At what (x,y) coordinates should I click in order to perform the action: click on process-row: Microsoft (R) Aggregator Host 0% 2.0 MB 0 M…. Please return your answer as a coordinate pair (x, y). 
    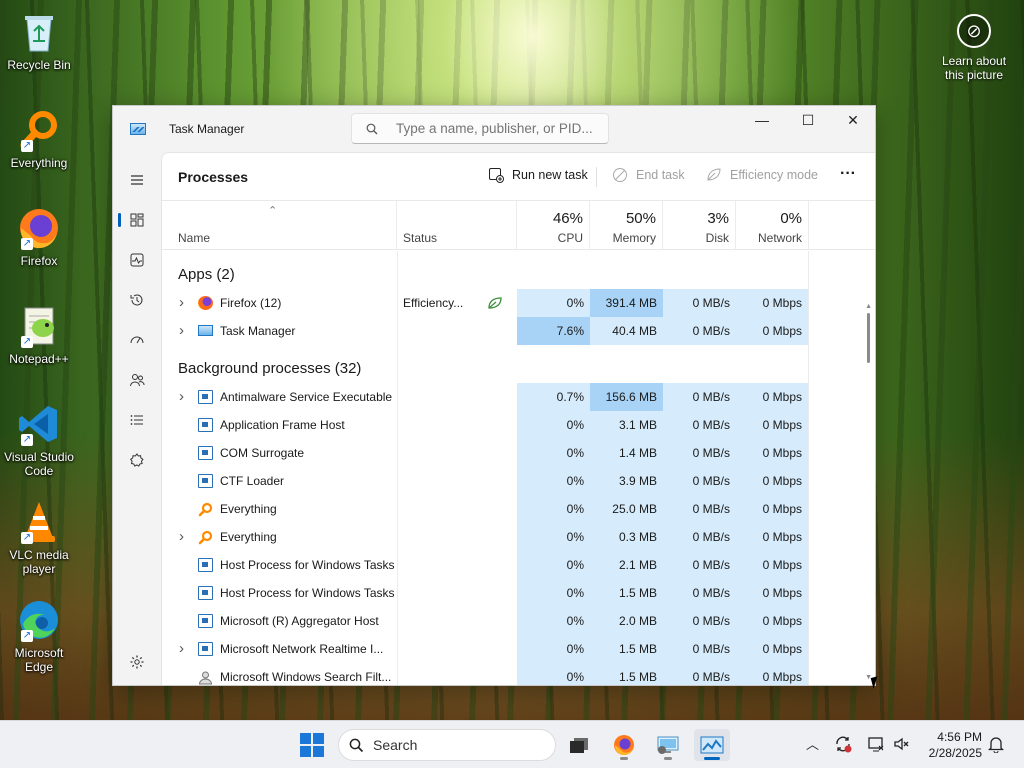
    Looking at the image, I should click on (485, 621).